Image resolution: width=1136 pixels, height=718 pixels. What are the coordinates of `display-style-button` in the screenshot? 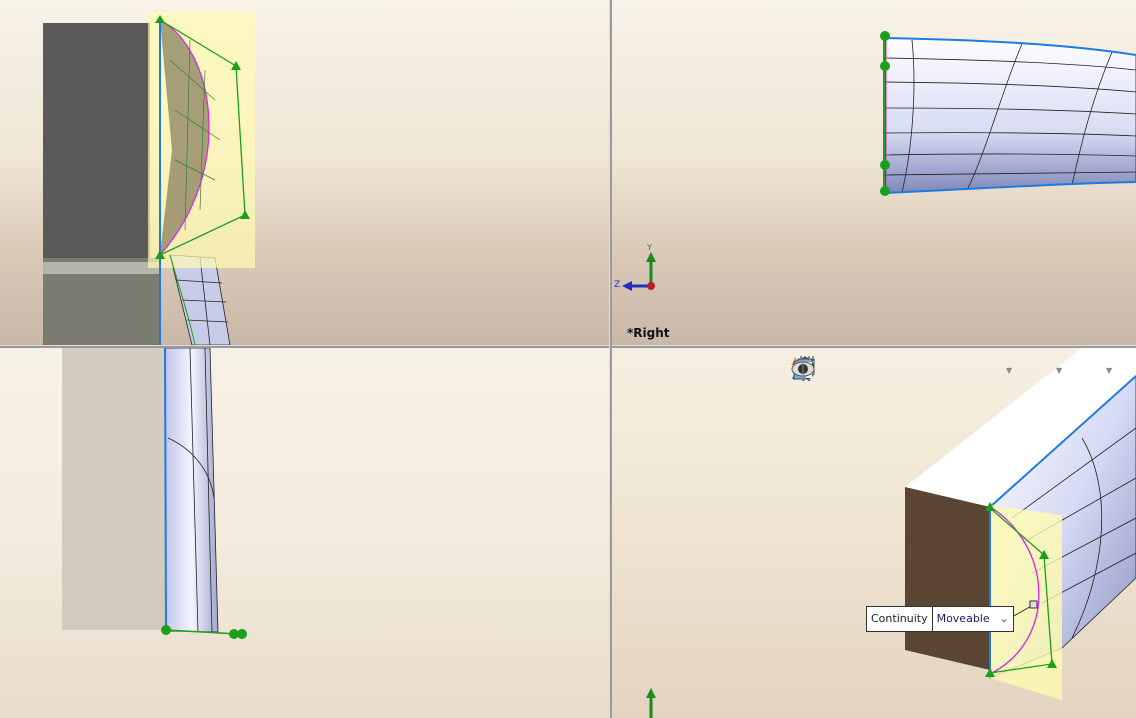 It's located at (921, 370).